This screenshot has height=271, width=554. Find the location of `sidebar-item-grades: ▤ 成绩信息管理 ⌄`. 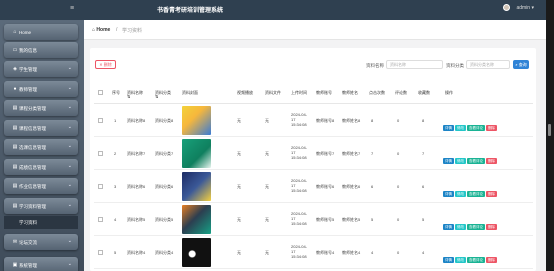

sidebar-item-grades: ▤ 成绩信息管理 ⌄ is located at coordinates (41, 167).